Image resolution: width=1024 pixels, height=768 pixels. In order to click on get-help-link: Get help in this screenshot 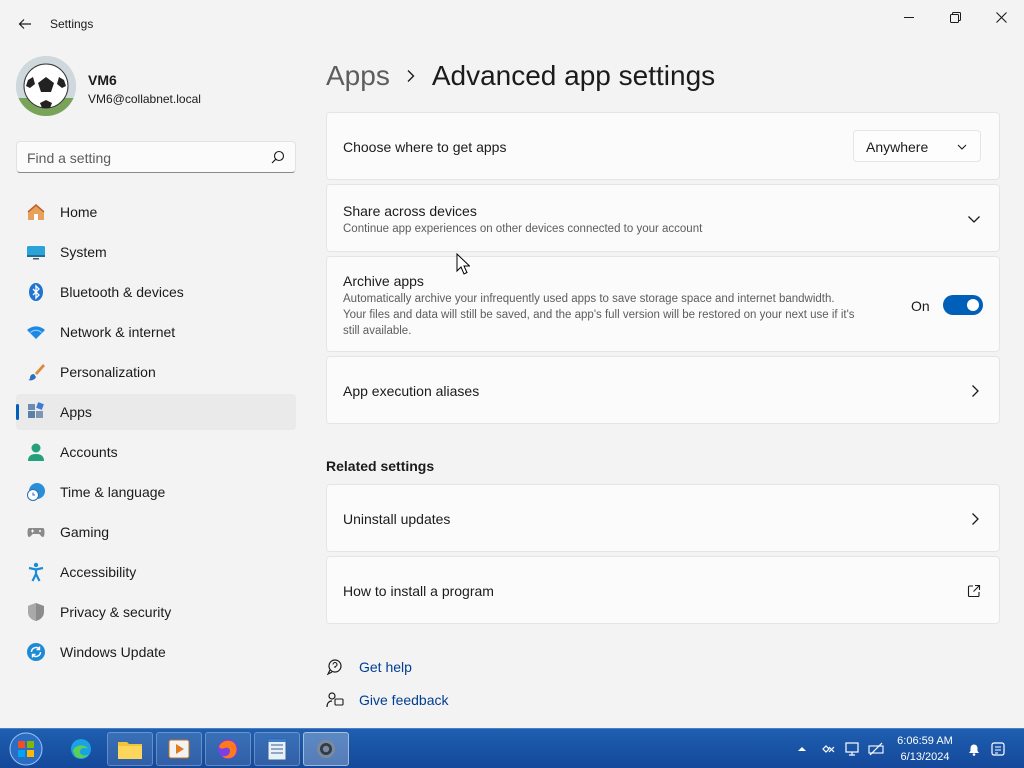, I will do `click(369, 667)`.